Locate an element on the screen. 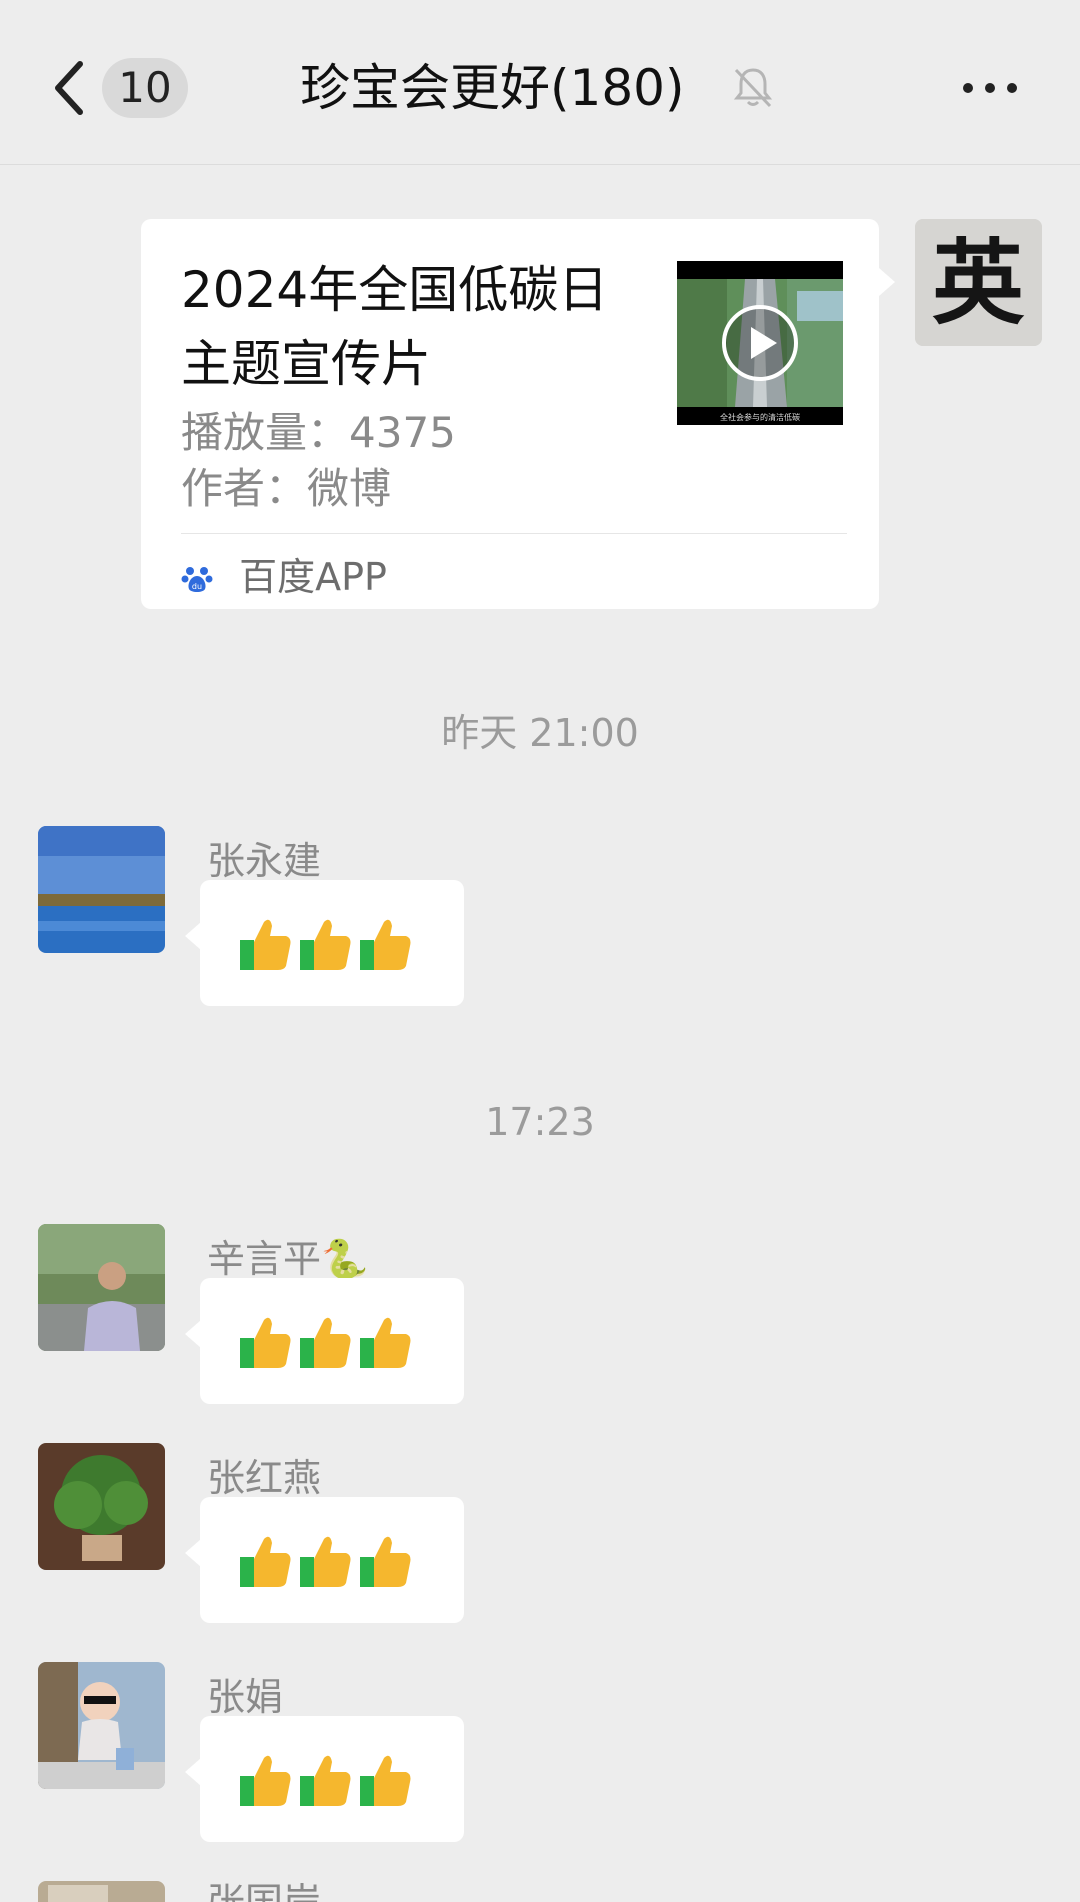  thumbnail-caption: 全社会参与的清洁低碳 is located at coordinates (760, 417).